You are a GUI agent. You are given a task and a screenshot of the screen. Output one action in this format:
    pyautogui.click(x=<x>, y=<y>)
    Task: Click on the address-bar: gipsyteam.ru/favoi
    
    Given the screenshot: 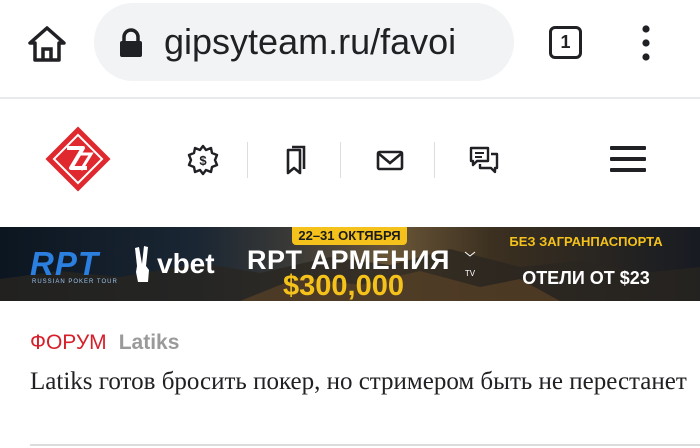 What is the action you would take?
    pyautogui.click(x=304, y=42)
    